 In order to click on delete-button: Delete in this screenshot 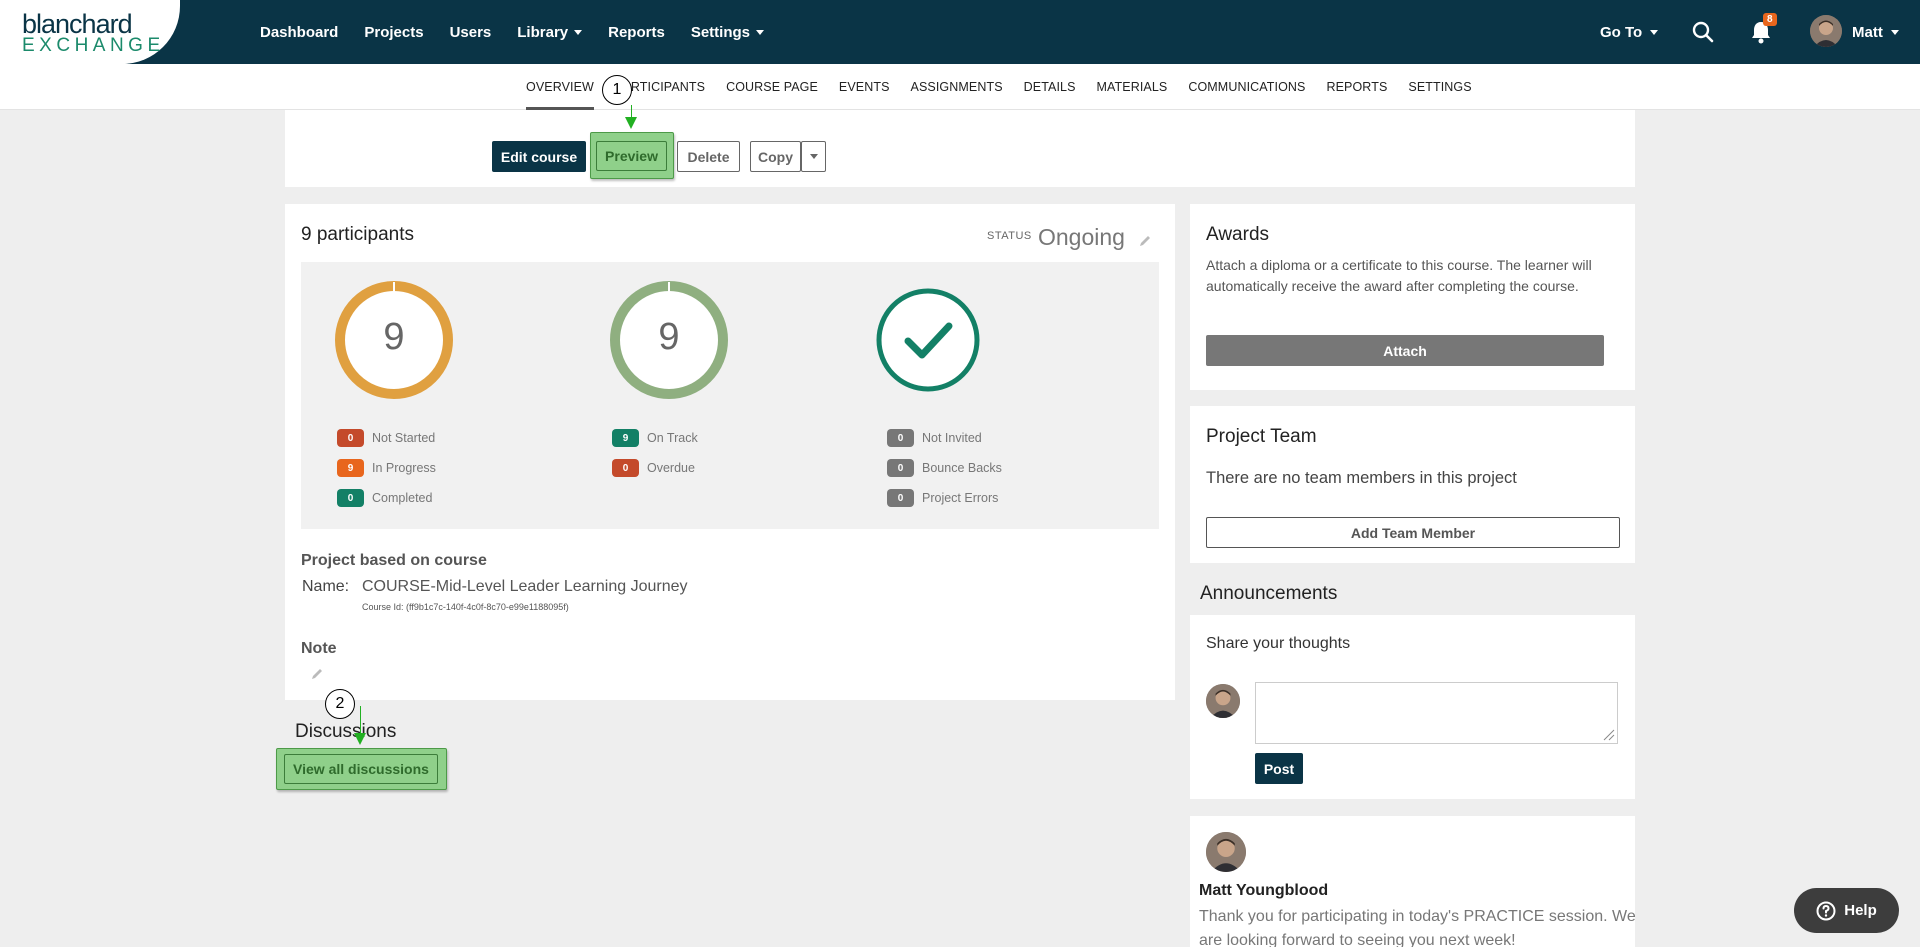, I will do `click(708, 156)`.